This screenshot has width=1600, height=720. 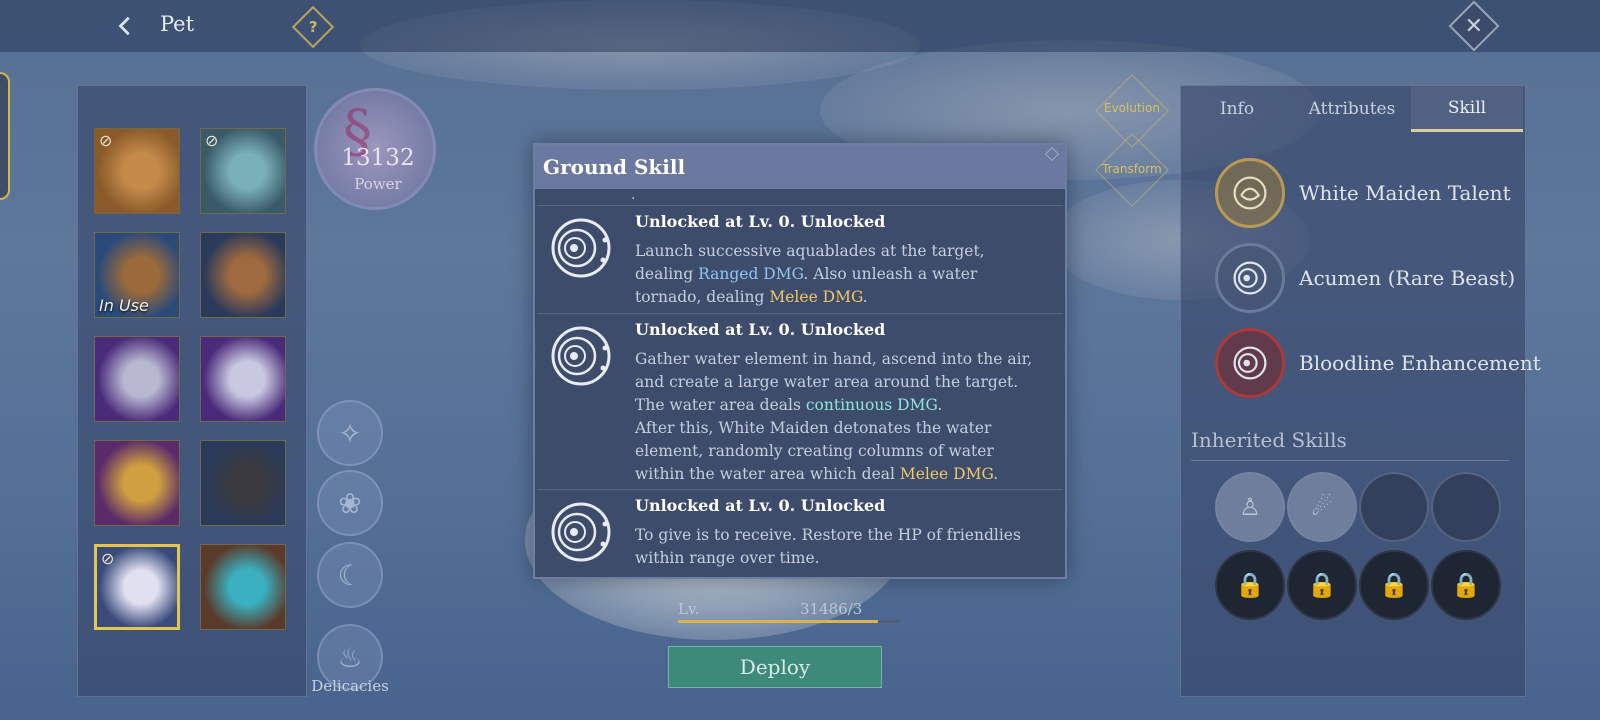 What do you see at coordinates (1407, 278) in the screenshot?
I see `talent-label: Acumen (Rare Beast)` at bounding box center [1407, 278].